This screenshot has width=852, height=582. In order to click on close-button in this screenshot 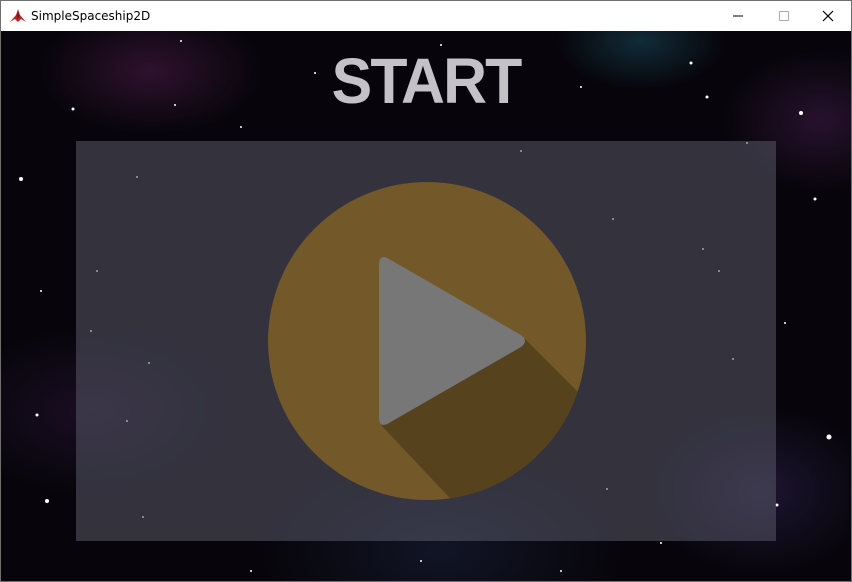, I will do `click(828, 16)`.